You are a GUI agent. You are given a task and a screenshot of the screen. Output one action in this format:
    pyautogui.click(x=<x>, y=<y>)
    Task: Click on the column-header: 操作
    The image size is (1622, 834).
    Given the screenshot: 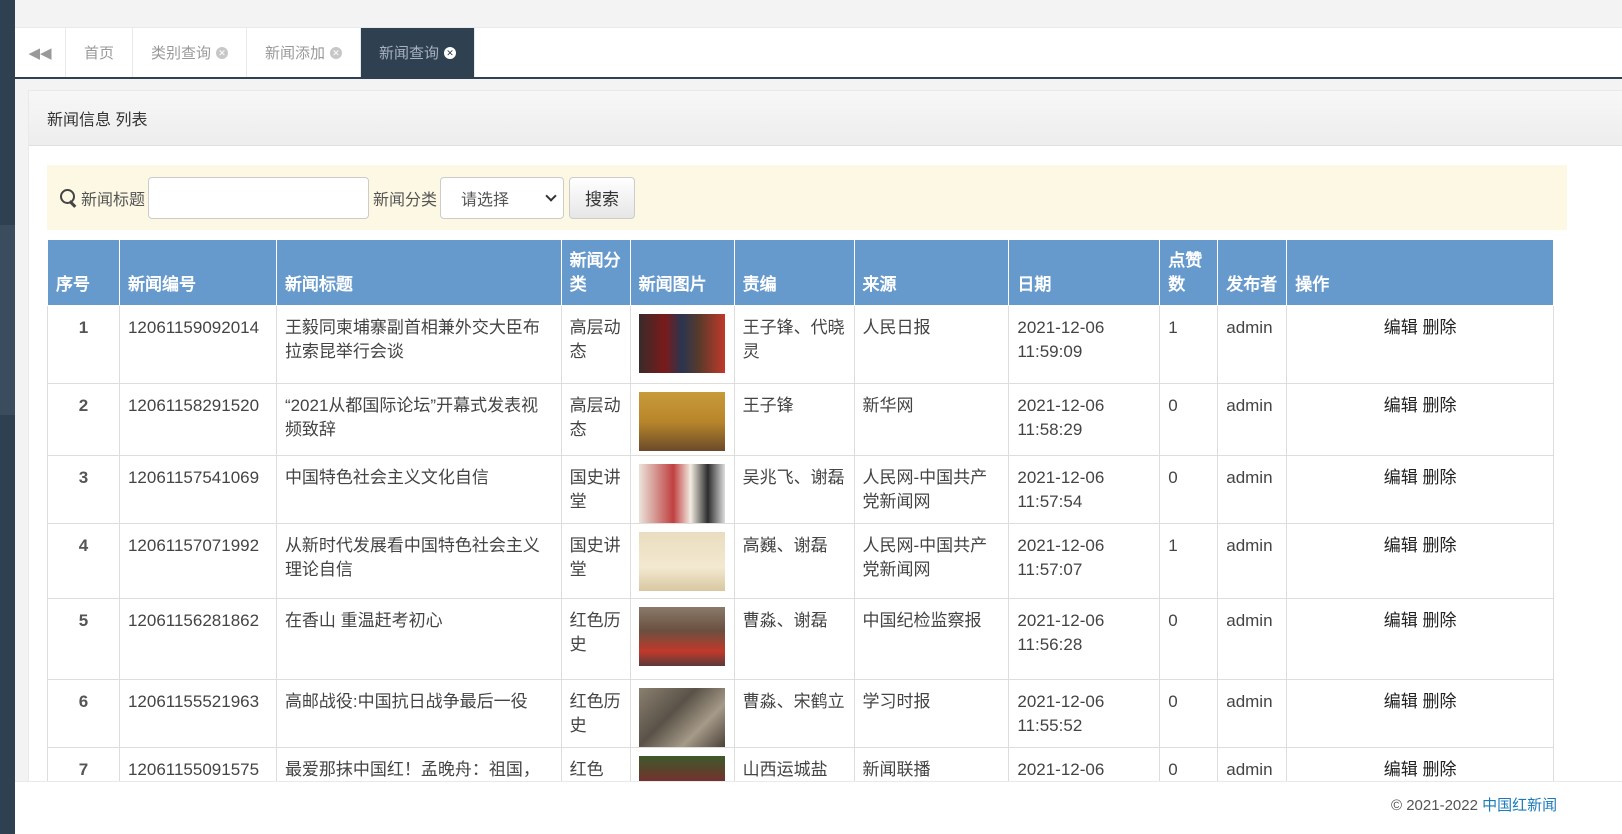 What is the action you would take?
    pyautogui.click(x=1420, y=272)
    